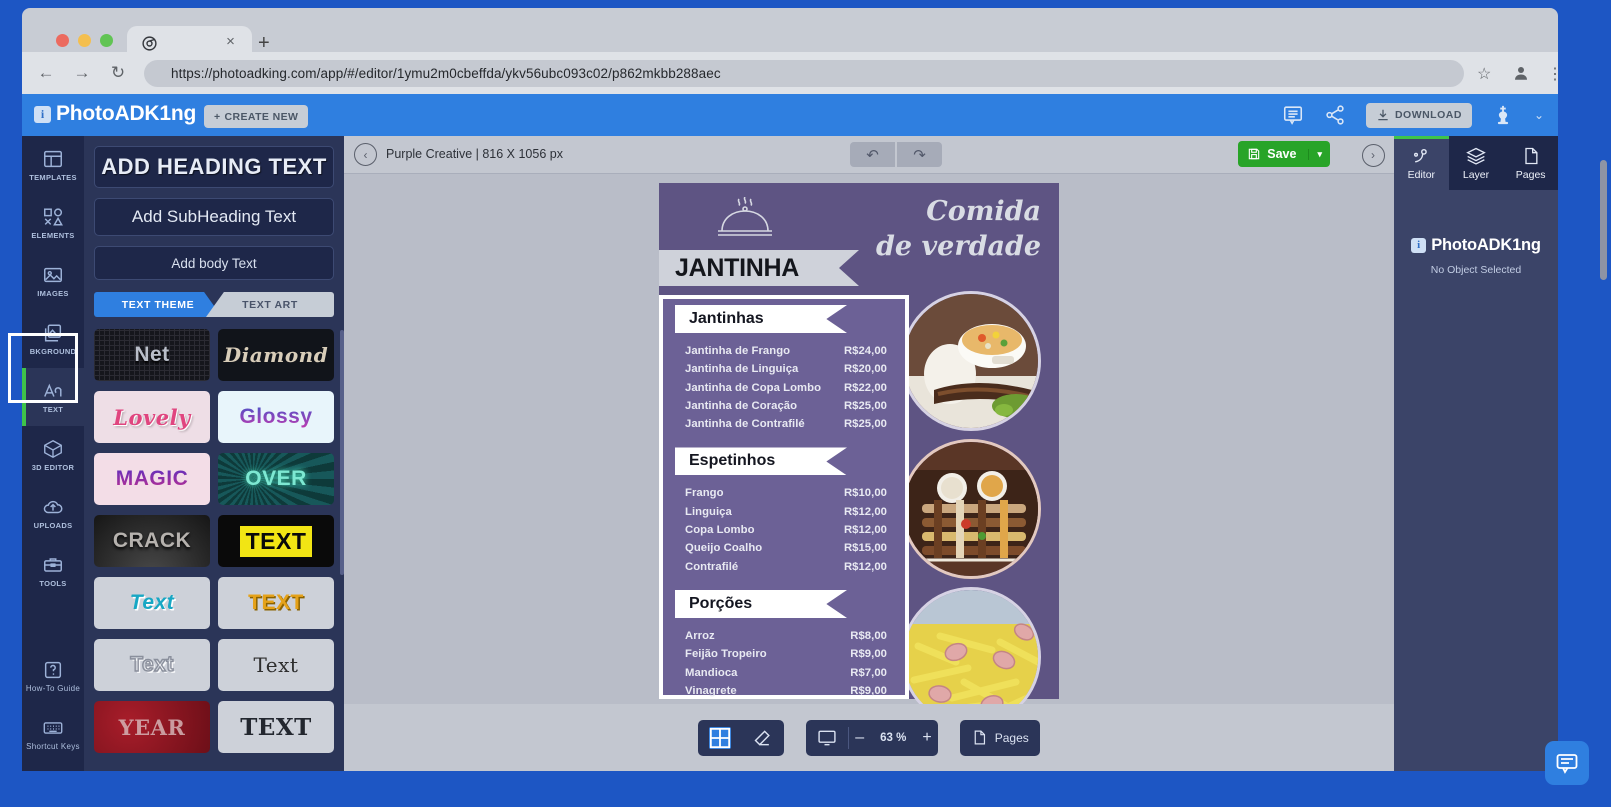 This screenshot has height=807, width=1611. Describe the element at coordinates (53, 676) in the screenshot. I see `sidebar-item-how-to-guide: How-To Guide` at that location.